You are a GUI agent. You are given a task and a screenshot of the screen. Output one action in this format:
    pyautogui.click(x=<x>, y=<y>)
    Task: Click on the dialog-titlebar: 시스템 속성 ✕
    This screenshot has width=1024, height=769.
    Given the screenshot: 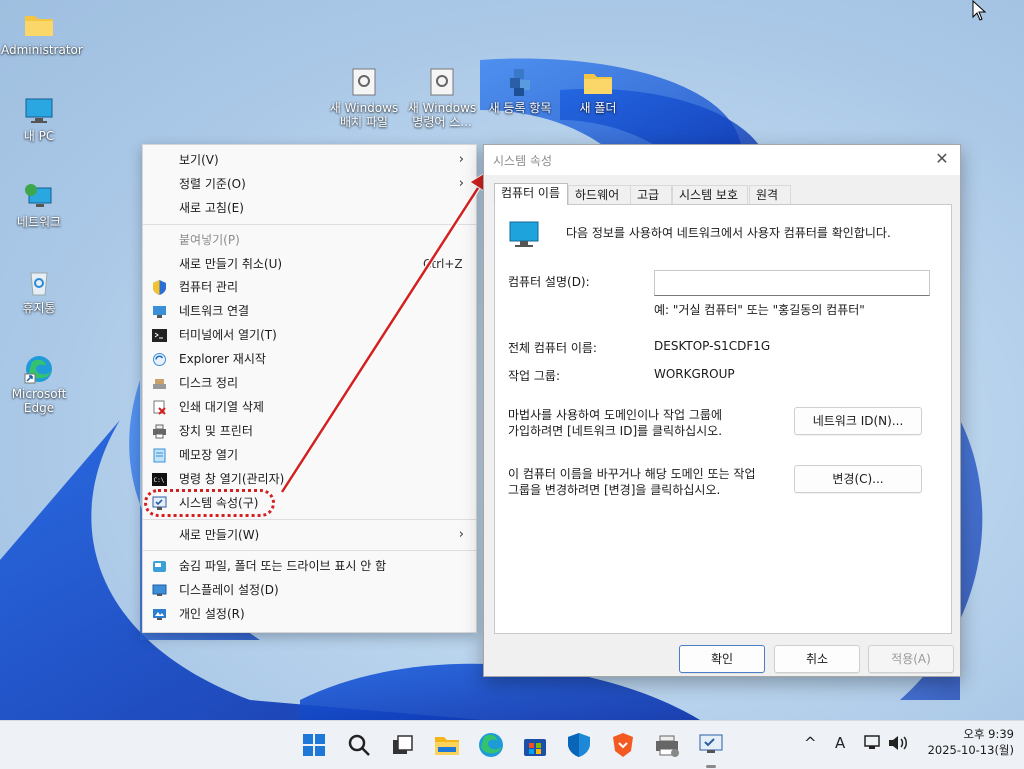 What is the action you would take?
    pyautogui.click(x=722, y=160)
    